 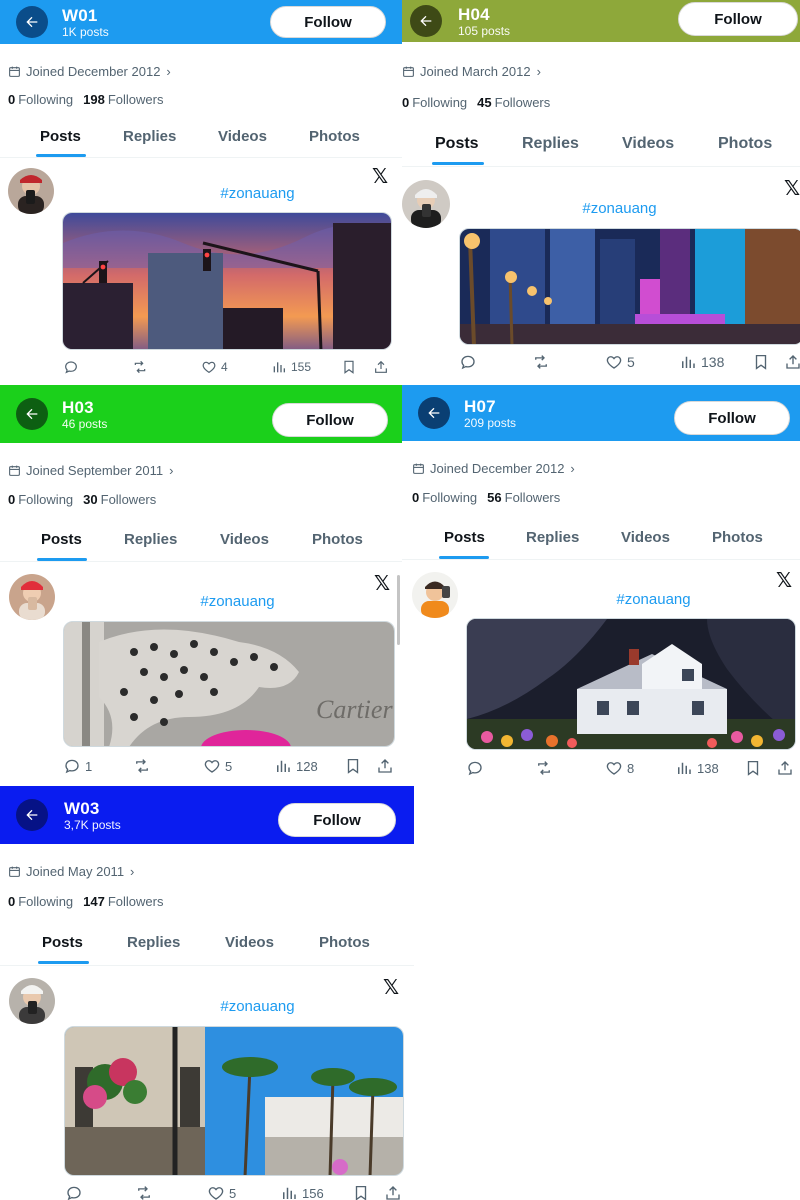 I want to click on scrollbar, so click(x=398, y=610).